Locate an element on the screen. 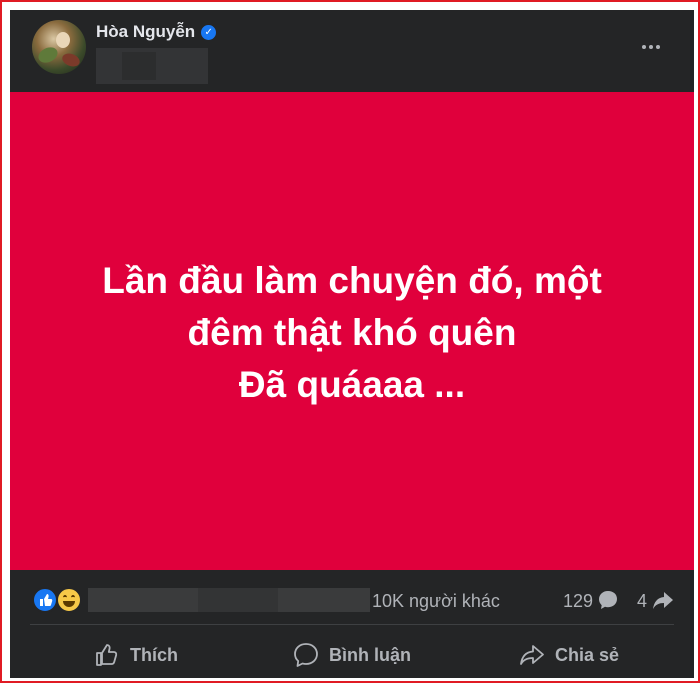 This screenshot has height=683, width=700. share-icon is located at coordinates (532, 655).